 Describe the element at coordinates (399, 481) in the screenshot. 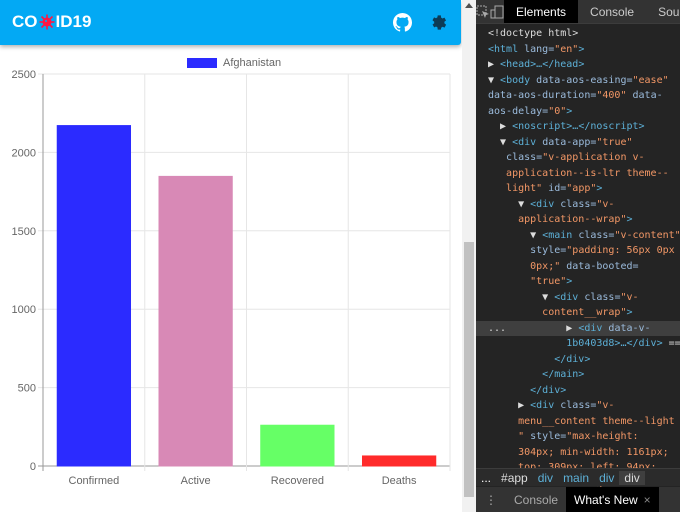

I see `x-tick-label: Deaths` at that location.